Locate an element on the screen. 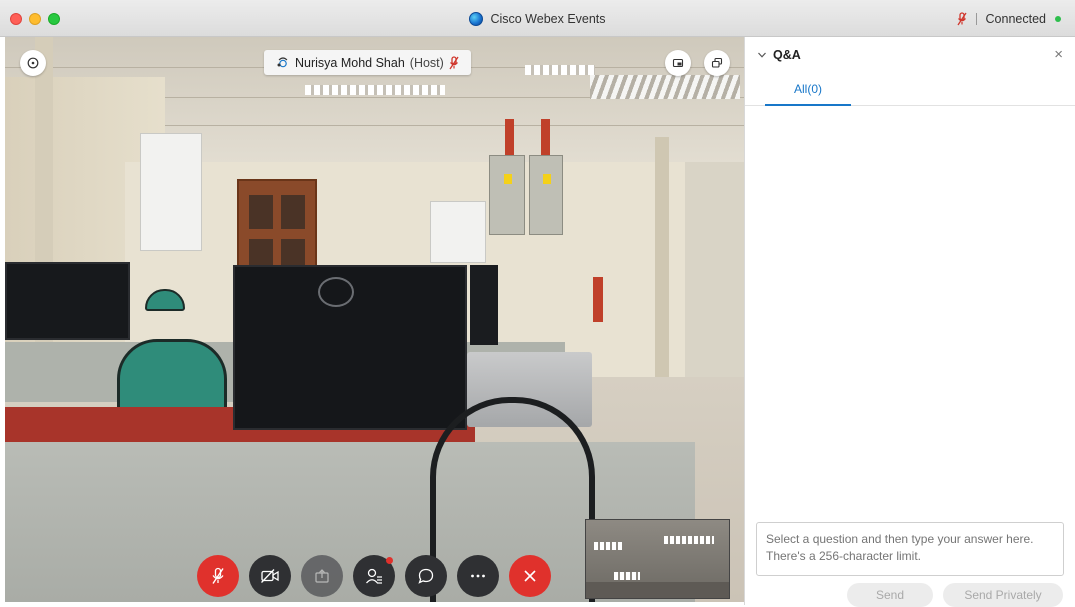  scene-window-blinds is located at coordinates (665, 87).